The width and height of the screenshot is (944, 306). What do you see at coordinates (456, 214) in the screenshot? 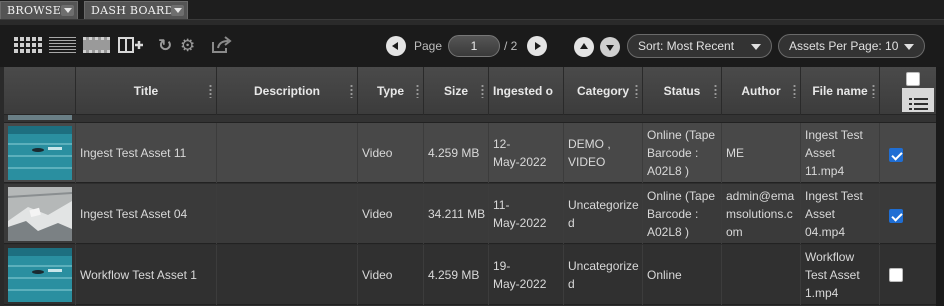
I see `size-cell: 34.211 MB` at bounding box center [456, 214].